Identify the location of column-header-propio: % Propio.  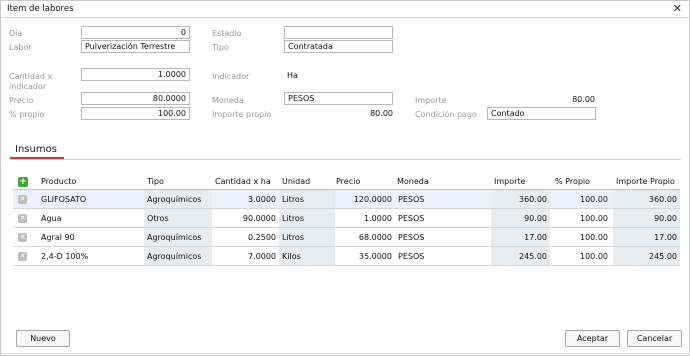
(581, 181).